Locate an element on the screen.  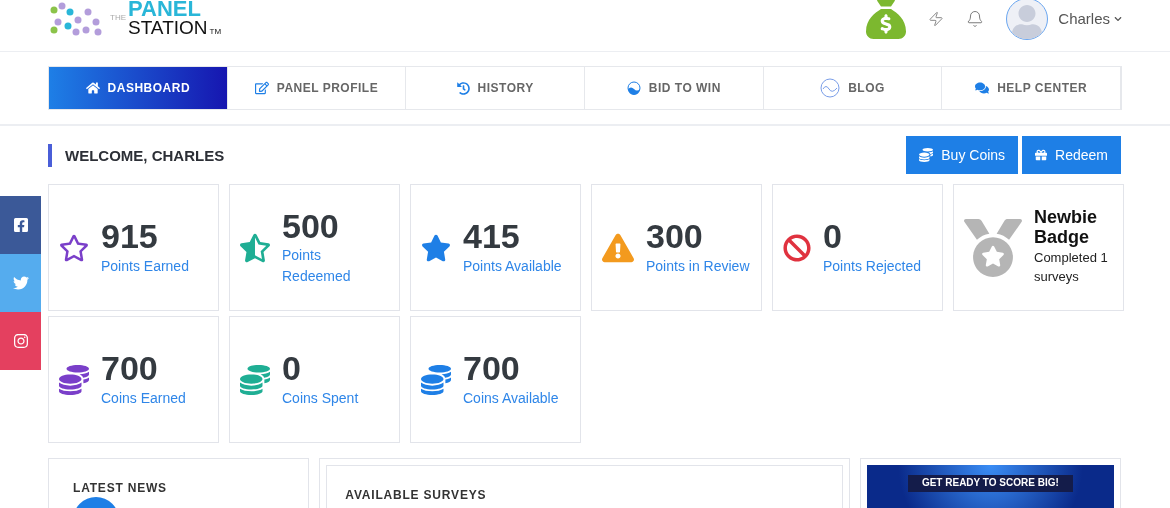
lightning-icon is located at coordinates (936, 18).